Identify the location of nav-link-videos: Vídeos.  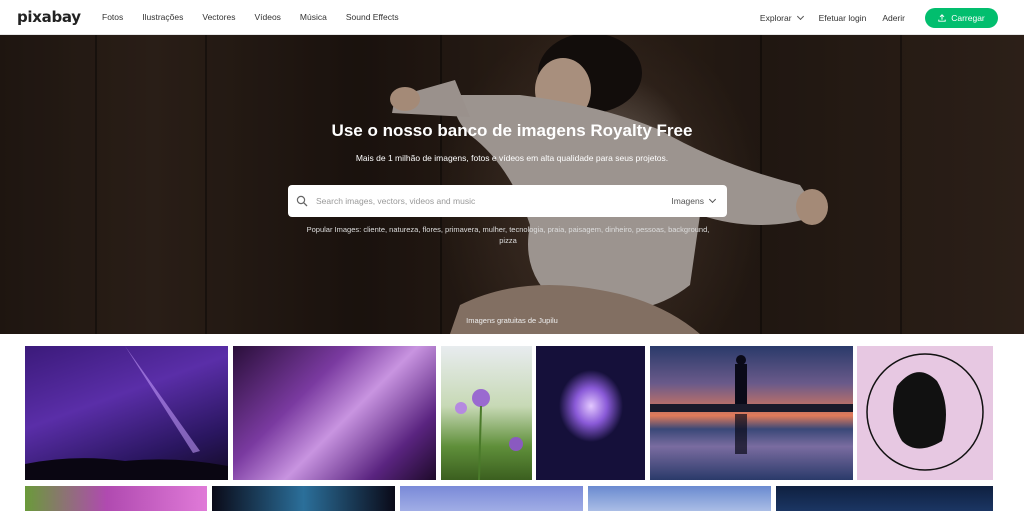
(267, 17).